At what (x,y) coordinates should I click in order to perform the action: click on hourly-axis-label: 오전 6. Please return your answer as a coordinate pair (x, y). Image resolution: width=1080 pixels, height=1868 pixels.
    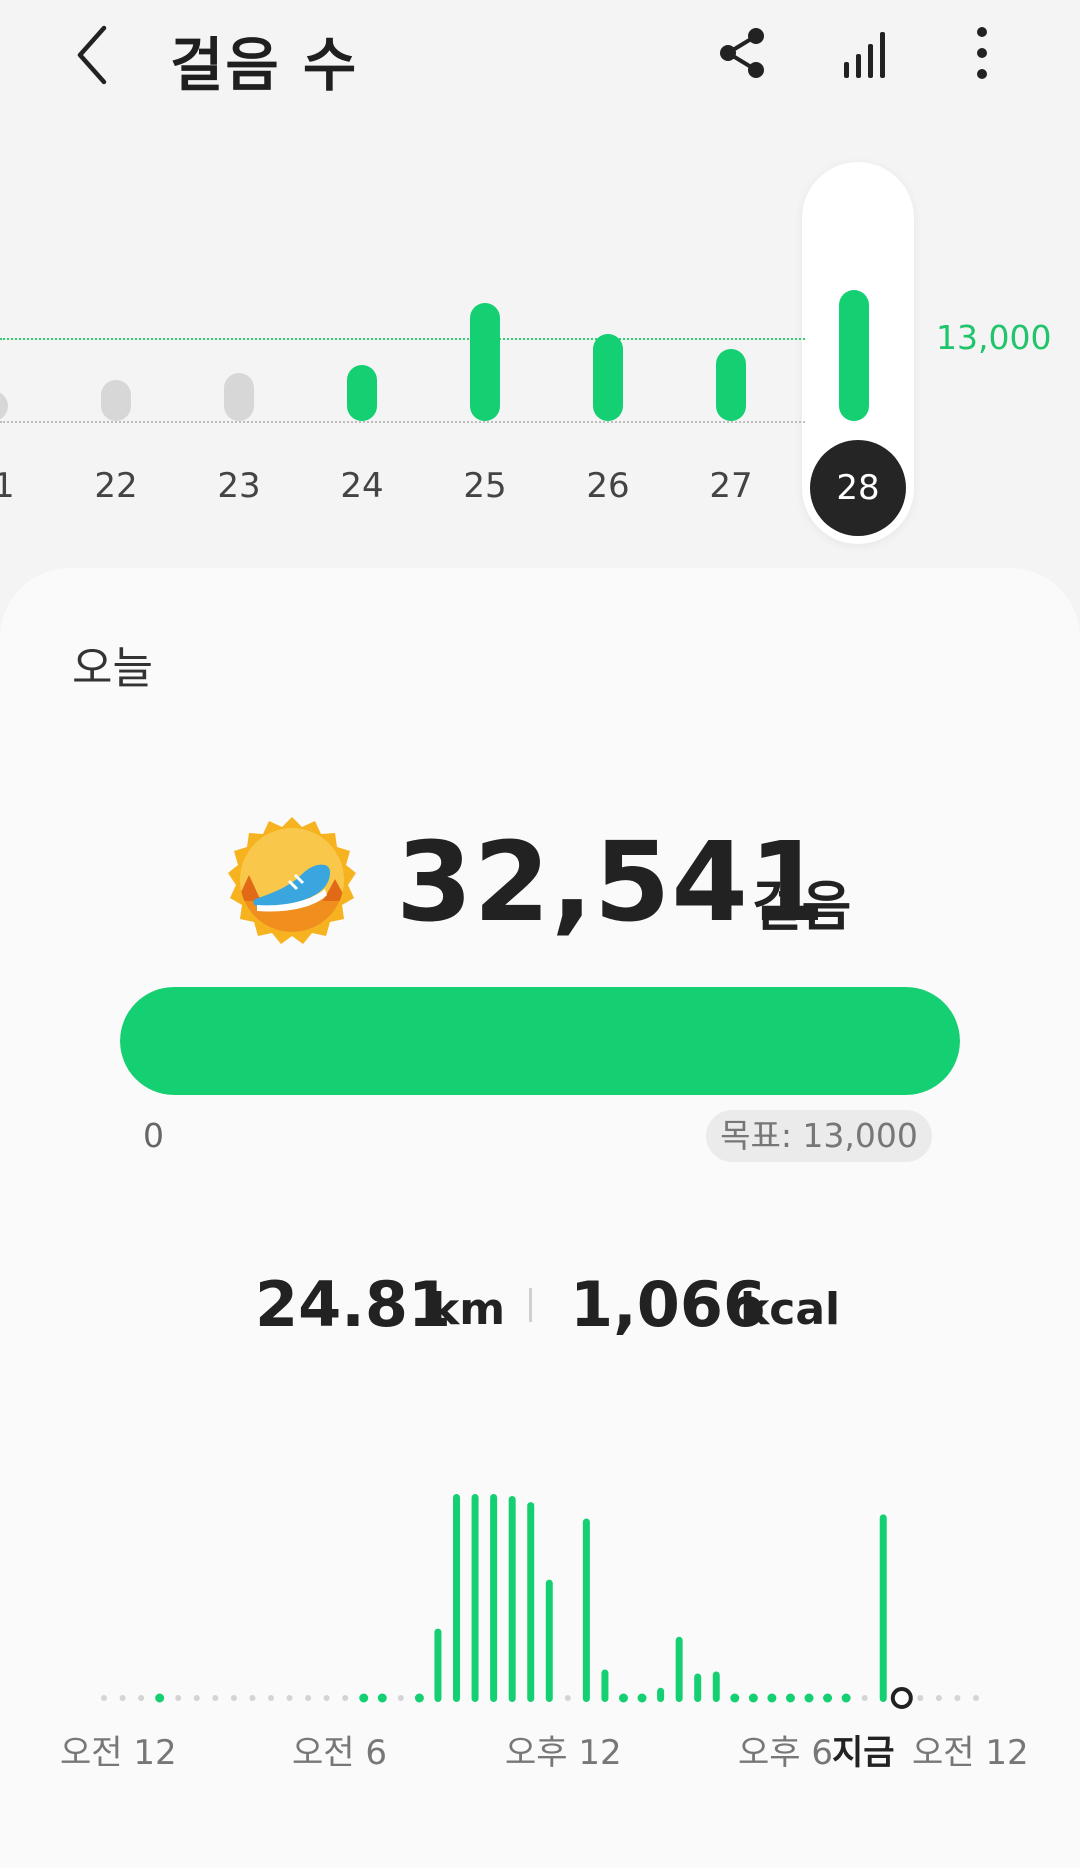
    Looking at the image, I should click on (339, 1753).